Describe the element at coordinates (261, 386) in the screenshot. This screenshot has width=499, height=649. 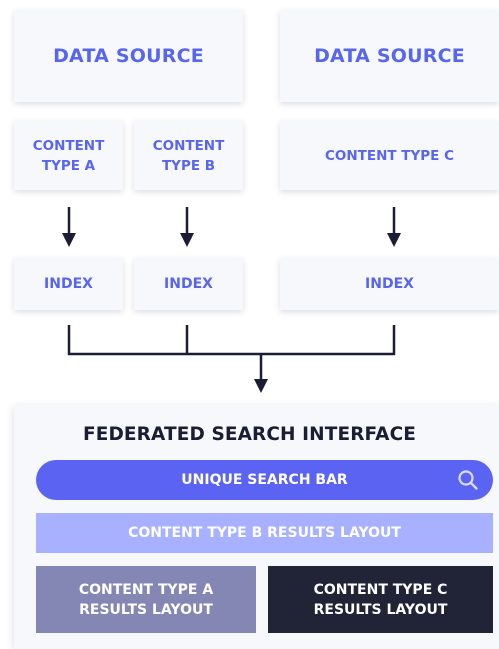
I see `arrow-interface-head` at that location.